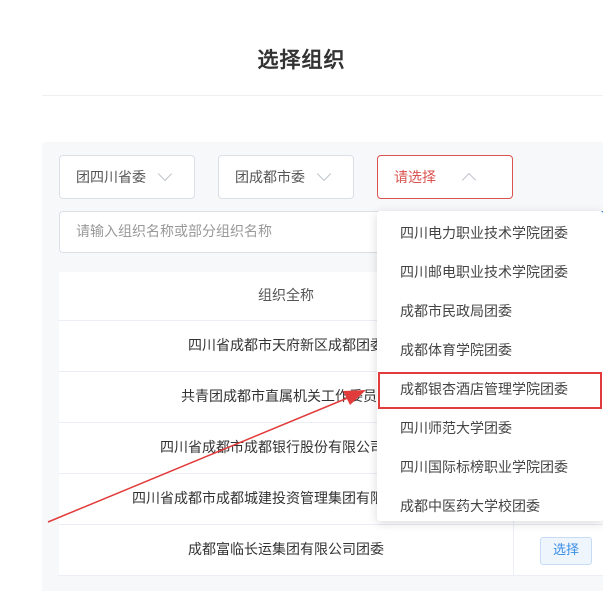 The height and width of the screenshot is (591, 603). I want to click on dropdown-option: 成都体育学院团委, so click(490, 351).